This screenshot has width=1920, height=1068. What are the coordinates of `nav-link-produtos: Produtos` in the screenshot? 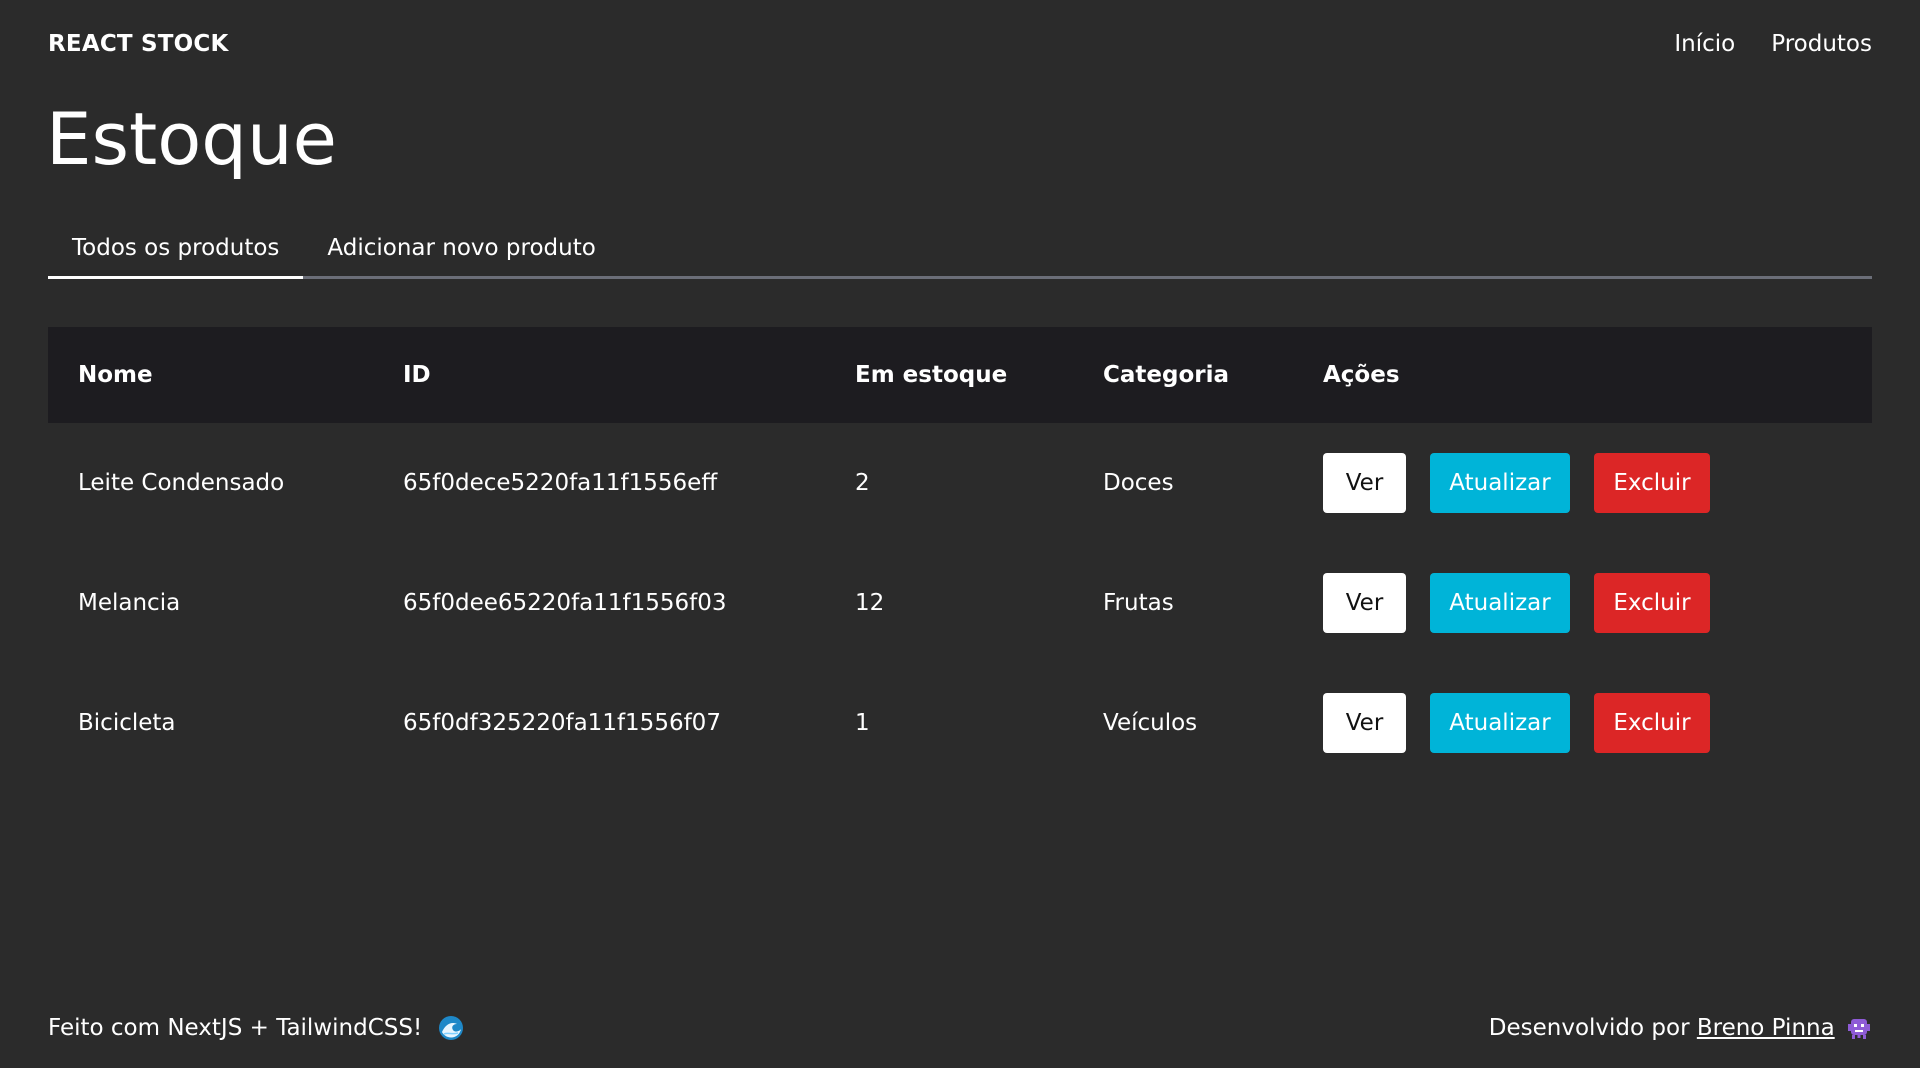 It's located at (1821, 44).